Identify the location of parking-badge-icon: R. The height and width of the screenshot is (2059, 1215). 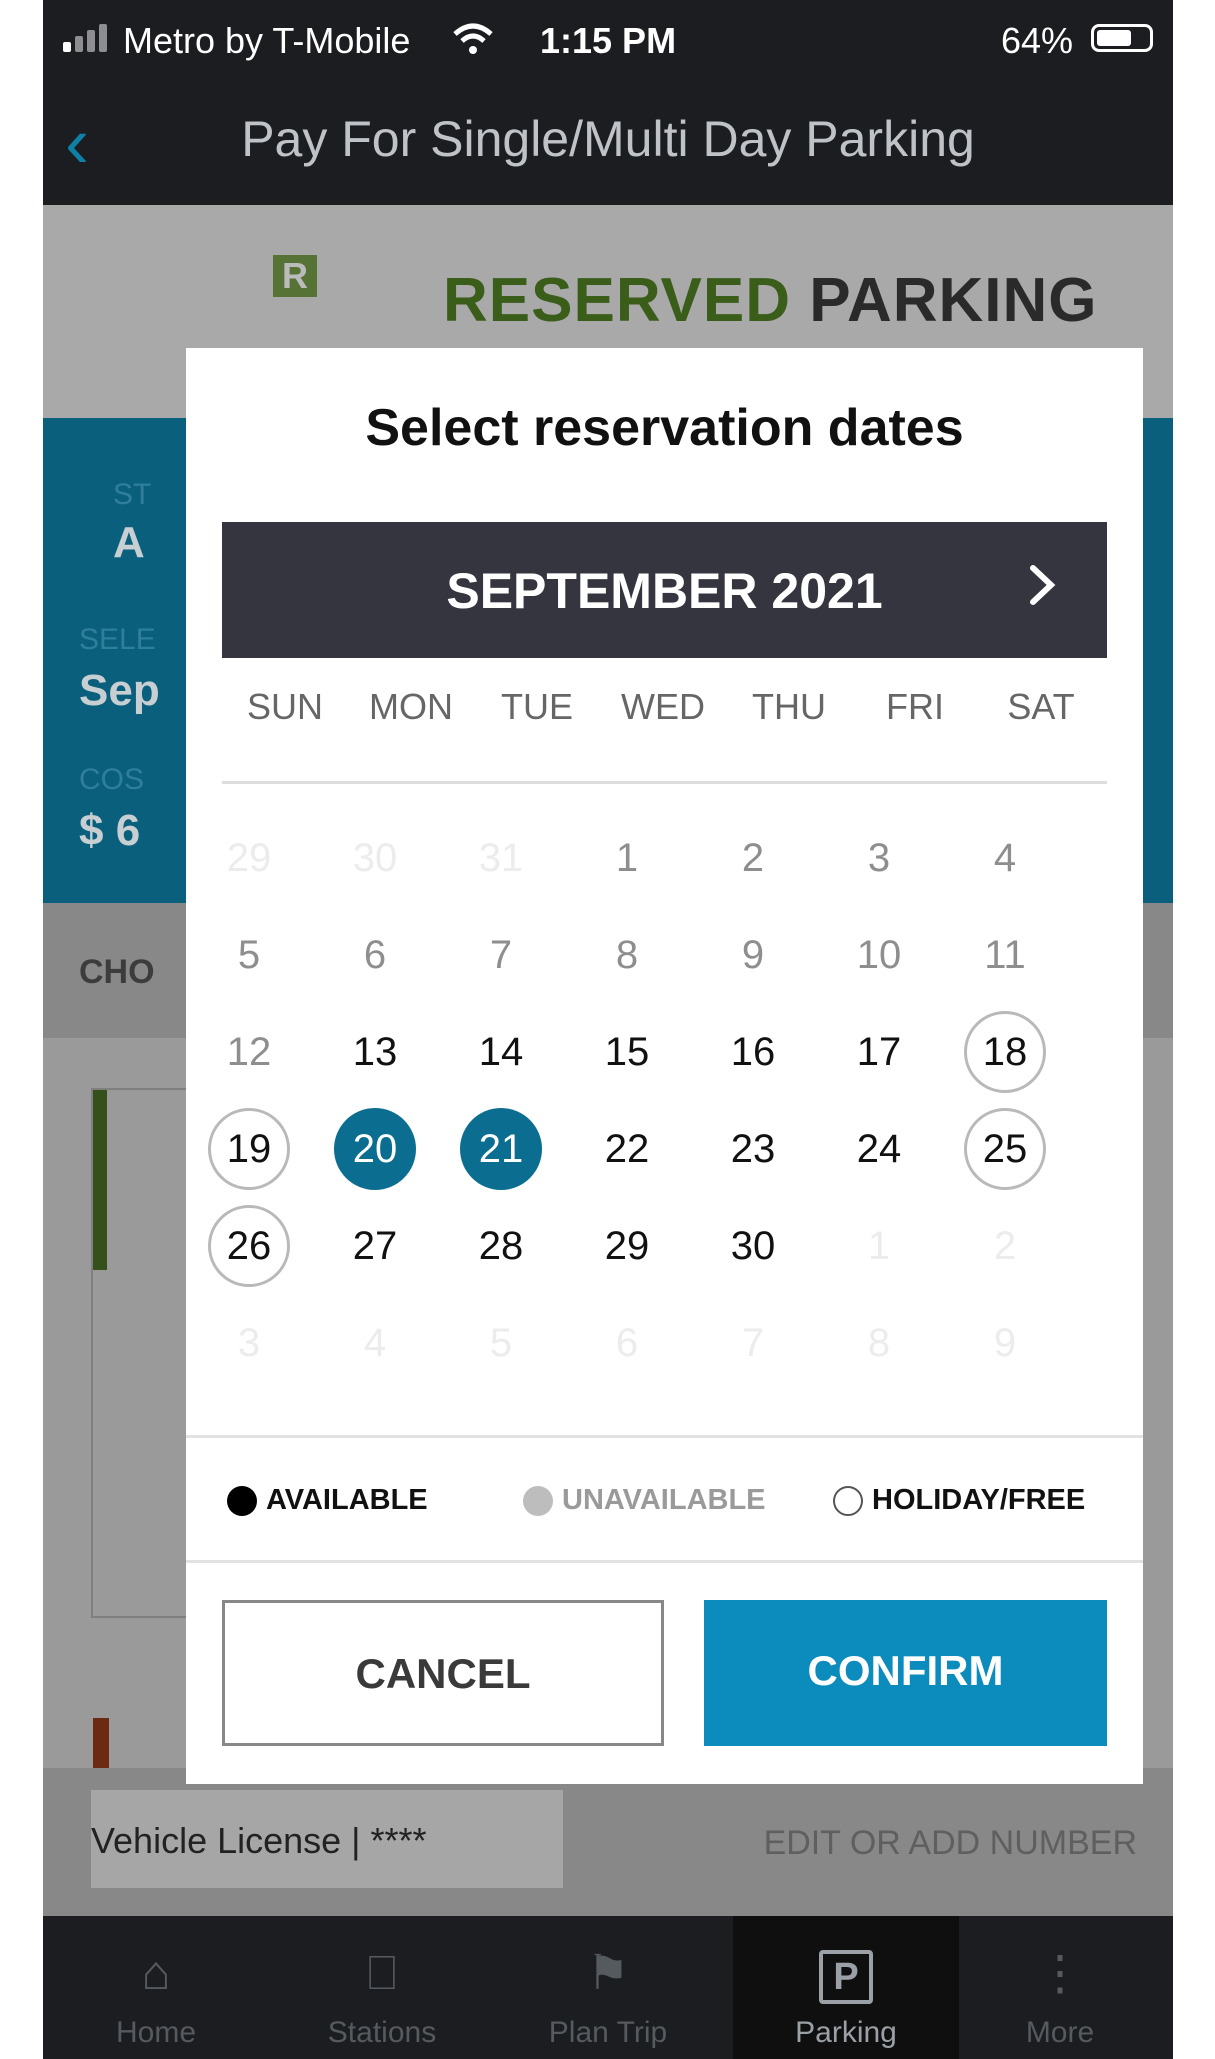
(295, 276).